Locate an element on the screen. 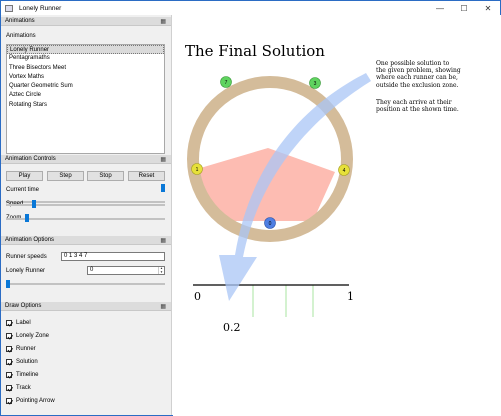 The height and width of the screenshot is (416, 501). runner-label: 7 is located at coordinates (226, 83).